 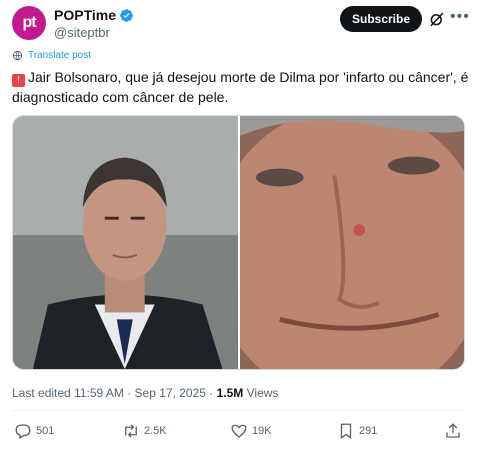 I want to click on repost-count: 2.5K, so click(x=155, y=431).